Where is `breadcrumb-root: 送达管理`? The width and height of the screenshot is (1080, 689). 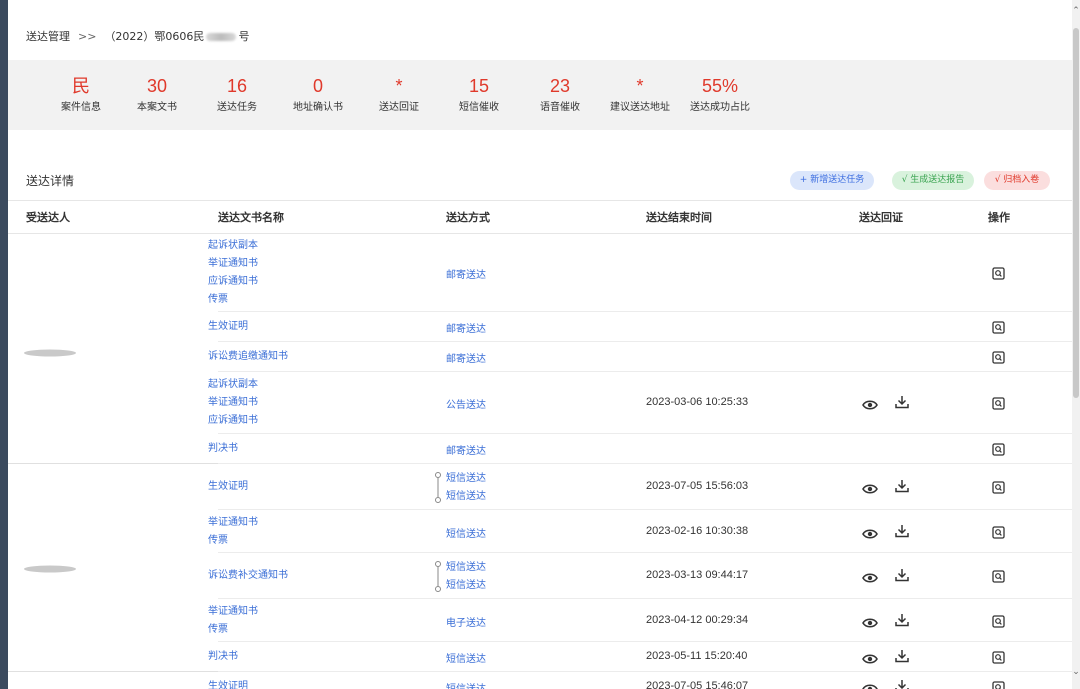
breadcrumb-root: 送达管理 is located at coordinates (48, 36).